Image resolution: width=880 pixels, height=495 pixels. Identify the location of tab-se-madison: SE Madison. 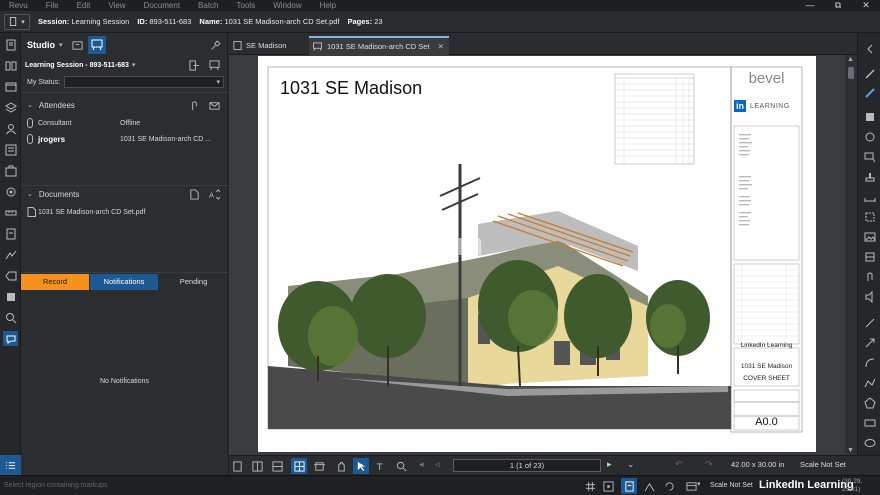
(269, 45).